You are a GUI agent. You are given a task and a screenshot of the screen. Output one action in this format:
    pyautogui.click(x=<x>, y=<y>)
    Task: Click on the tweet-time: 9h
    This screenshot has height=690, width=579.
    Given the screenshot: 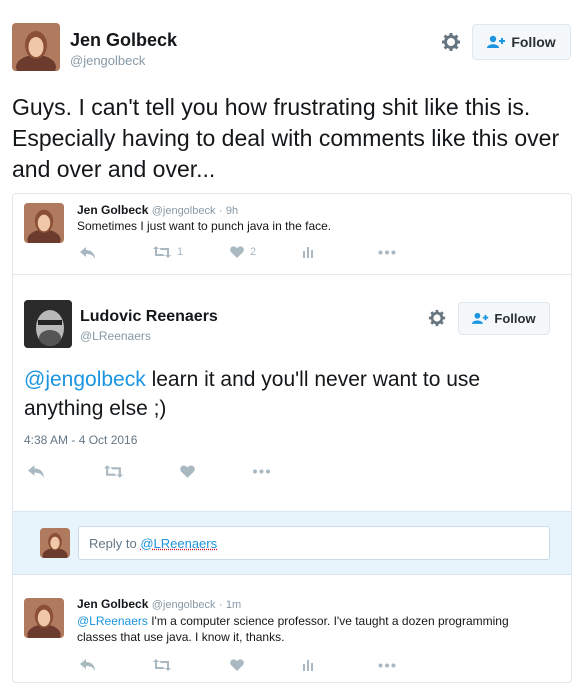 What is the action you would take?
    pyautogui.click(x=232, y=211)
    